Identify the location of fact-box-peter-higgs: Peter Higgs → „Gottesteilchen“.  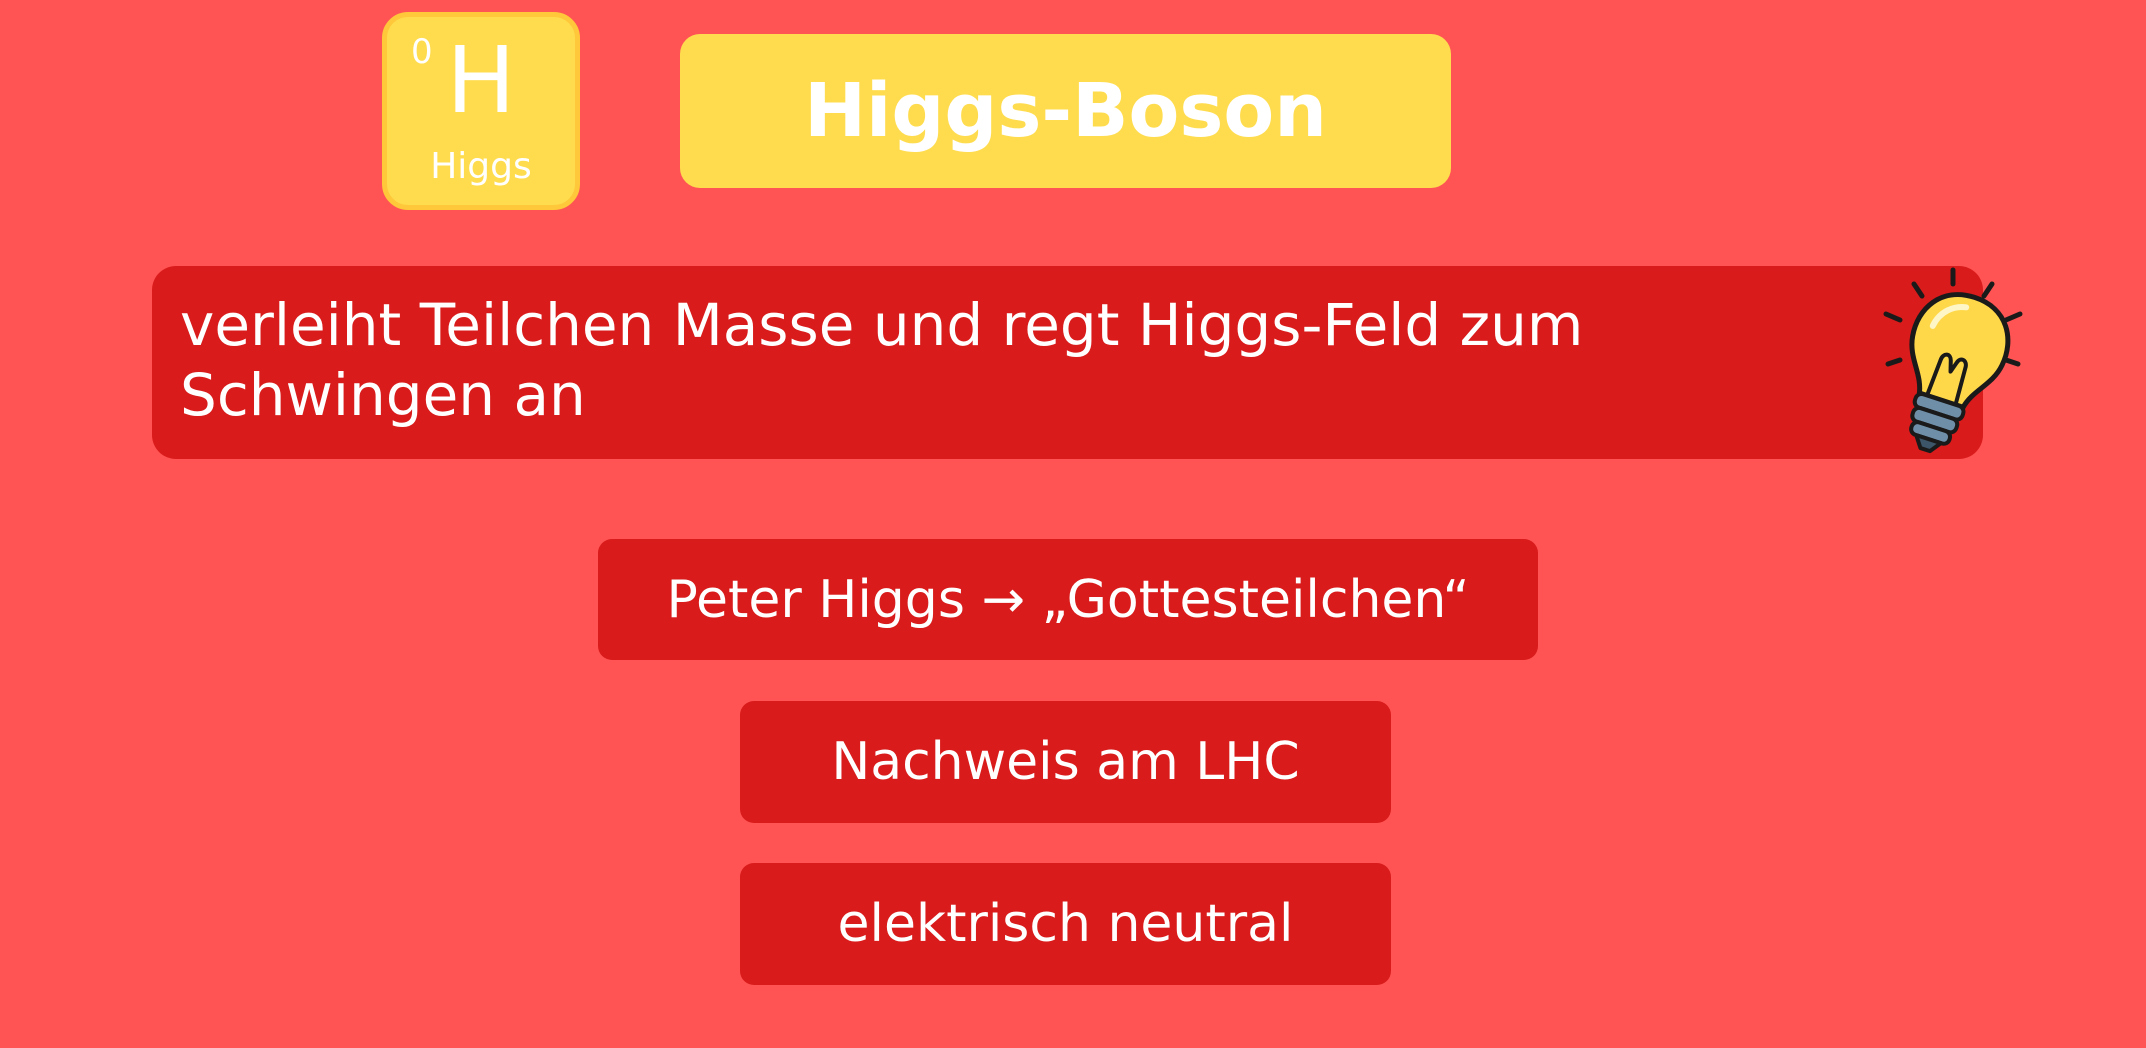
(1068, 599).